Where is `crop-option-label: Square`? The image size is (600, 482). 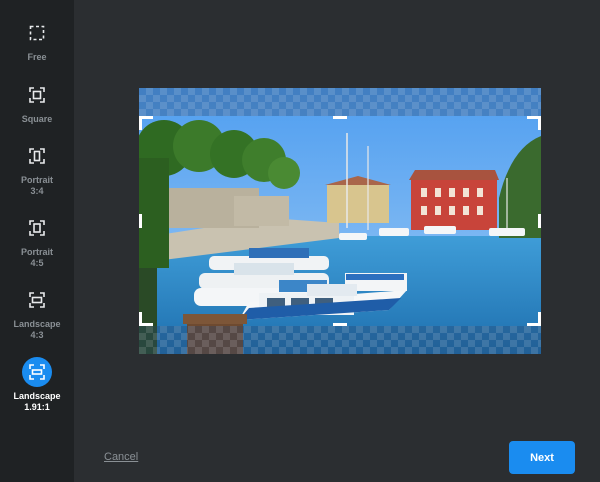
crop-option-label: Square is located at coordinates (37, 119).